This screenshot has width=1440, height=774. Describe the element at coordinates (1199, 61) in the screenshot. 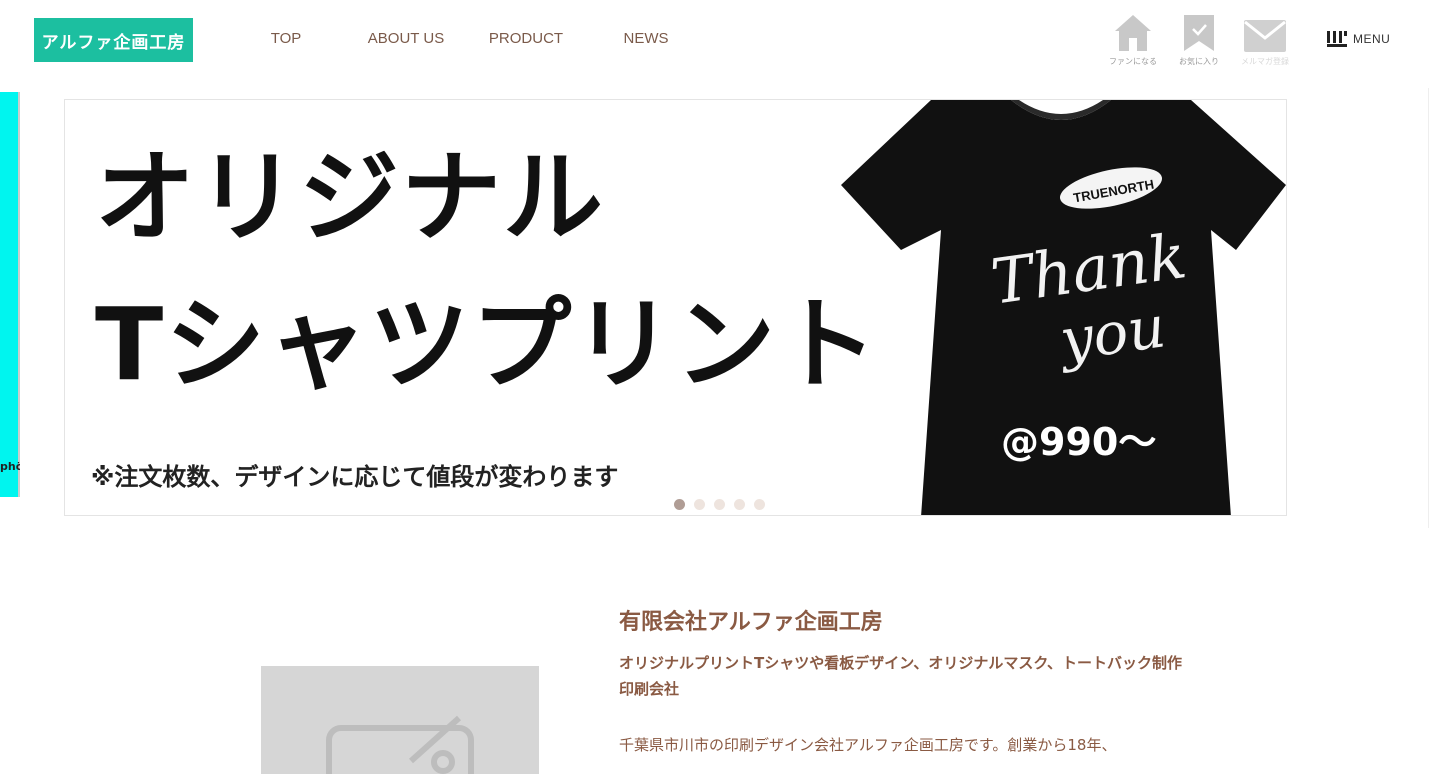

I see `favorite-label: お気に入り` at that location.